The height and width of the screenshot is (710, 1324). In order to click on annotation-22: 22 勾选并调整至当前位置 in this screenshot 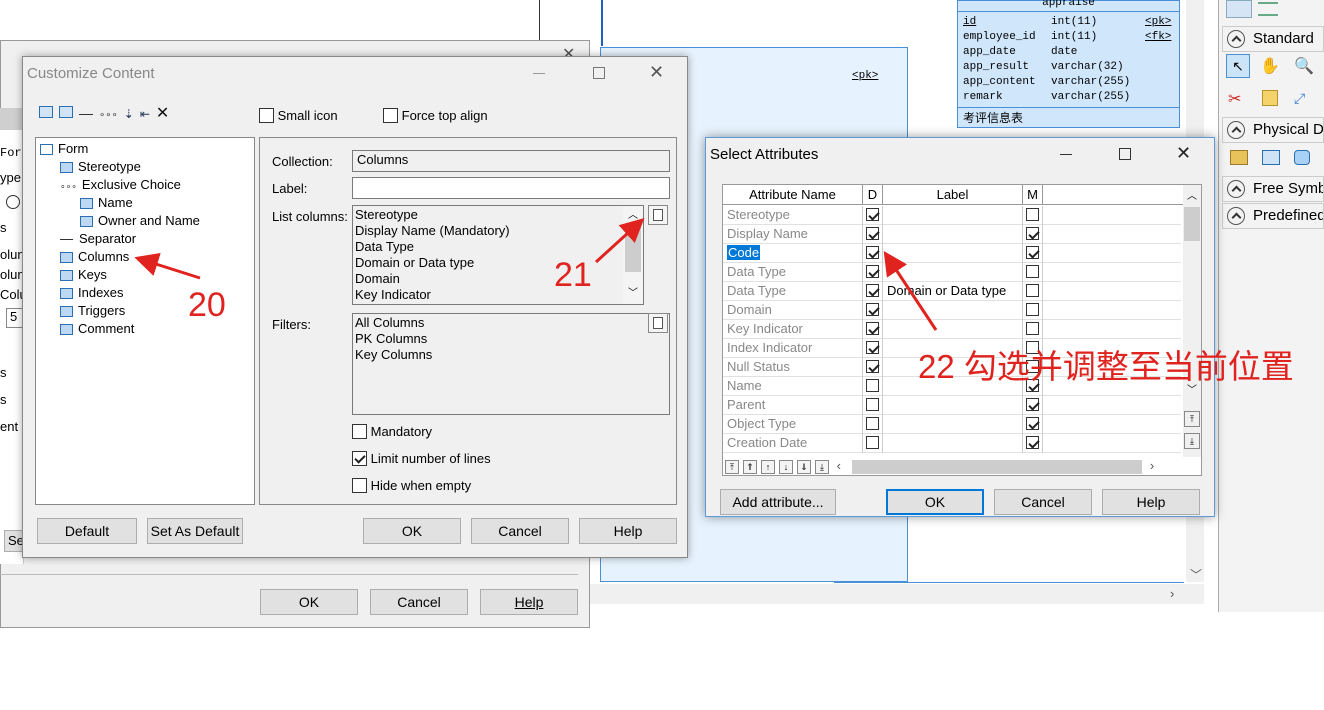, I will do `click(1106, 366)`.